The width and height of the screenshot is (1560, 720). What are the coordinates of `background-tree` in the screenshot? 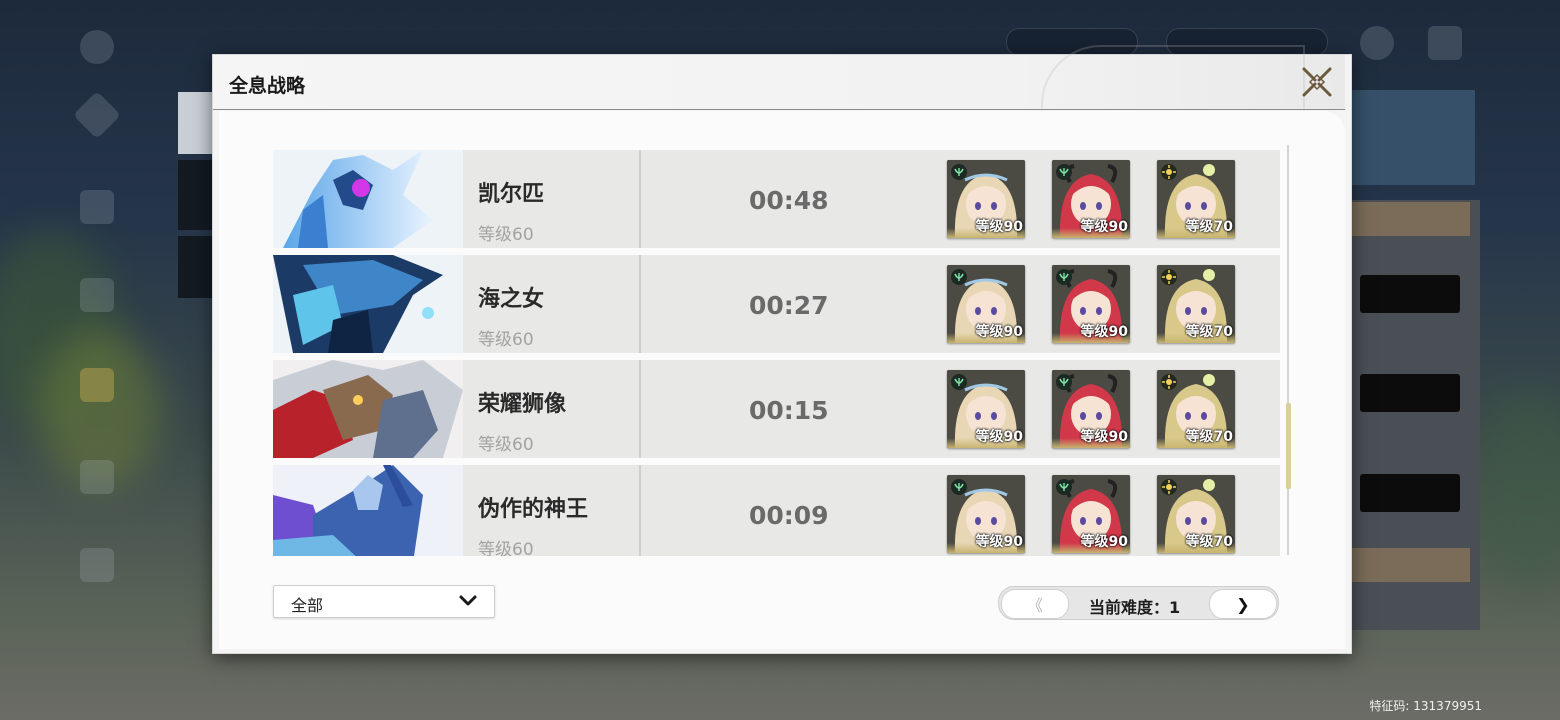 It's located at (1515, 490).